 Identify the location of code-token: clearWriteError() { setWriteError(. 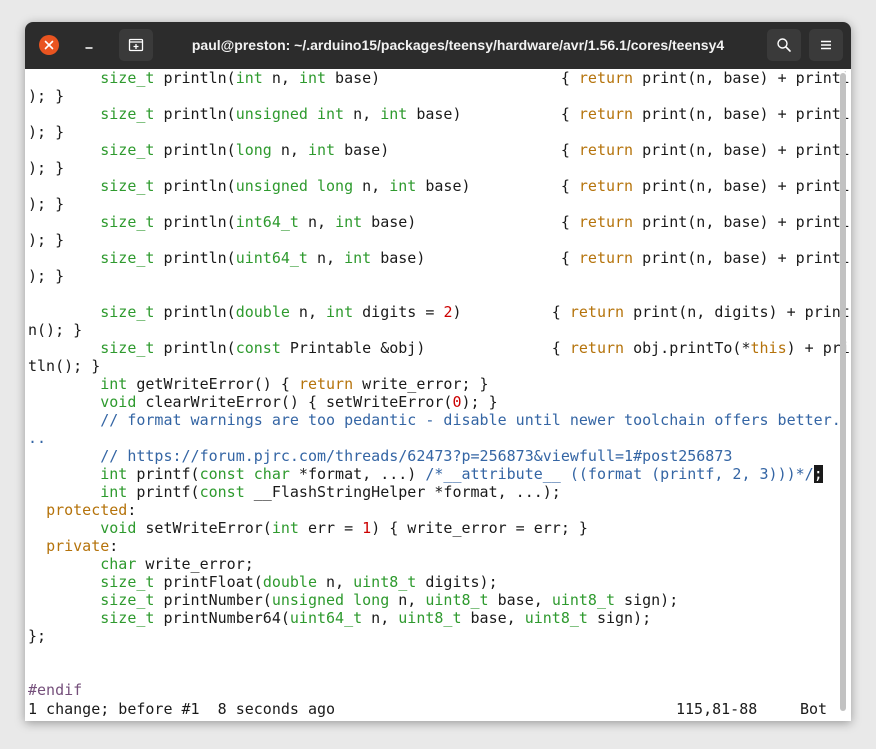
(294, 402).